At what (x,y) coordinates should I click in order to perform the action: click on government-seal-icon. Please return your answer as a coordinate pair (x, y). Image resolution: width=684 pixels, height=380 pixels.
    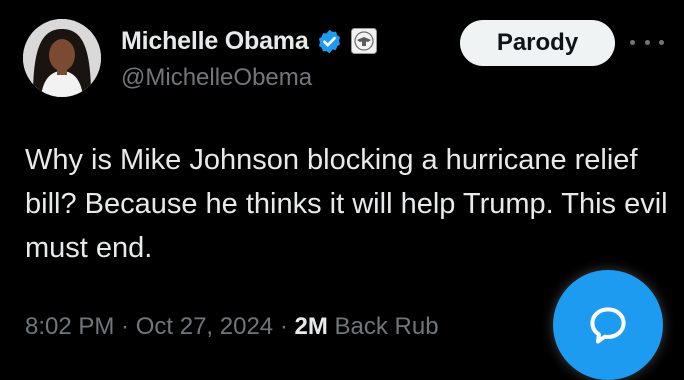
    Looking at the image, I should click on (363, 41).